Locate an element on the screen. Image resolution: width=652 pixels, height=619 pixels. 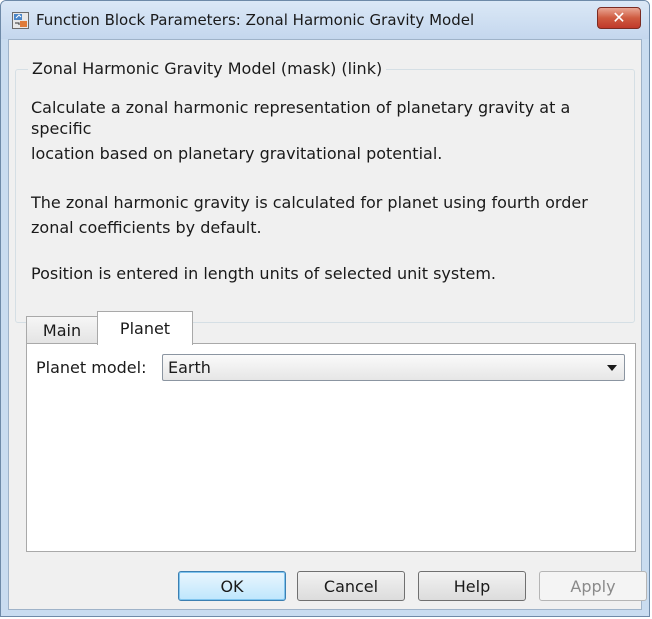
tab-label: Main is located at coordinates (62, 330).